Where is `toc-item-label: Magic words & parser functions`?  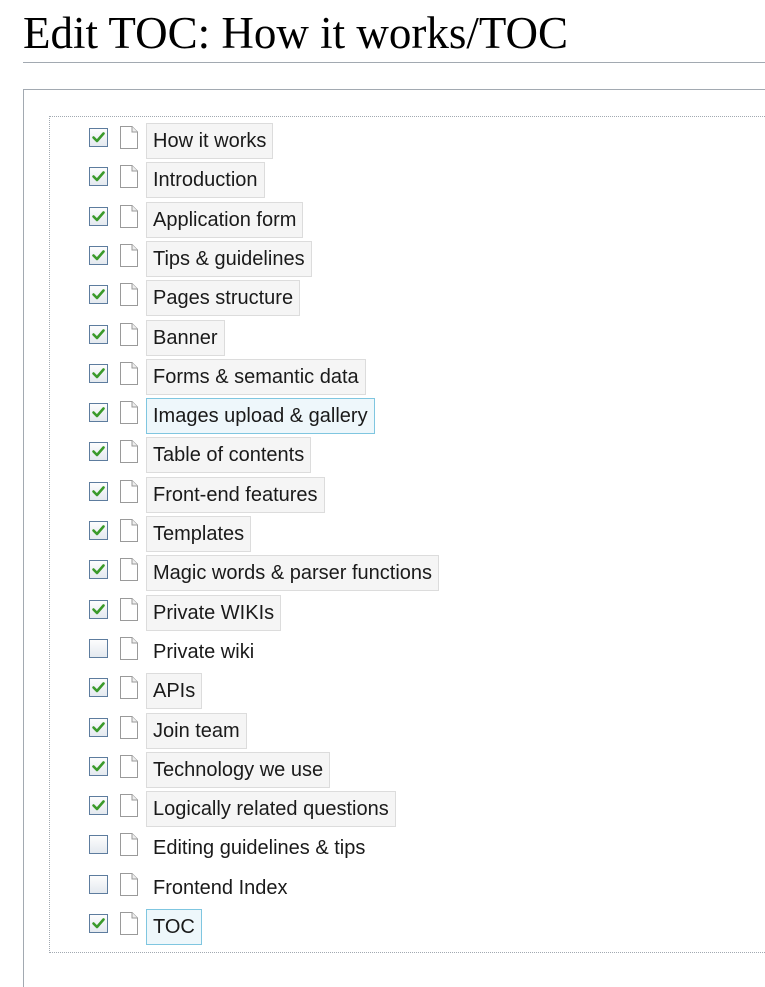
toc-item-label: Magic words & parser functions is located at coordinates (293, 573).